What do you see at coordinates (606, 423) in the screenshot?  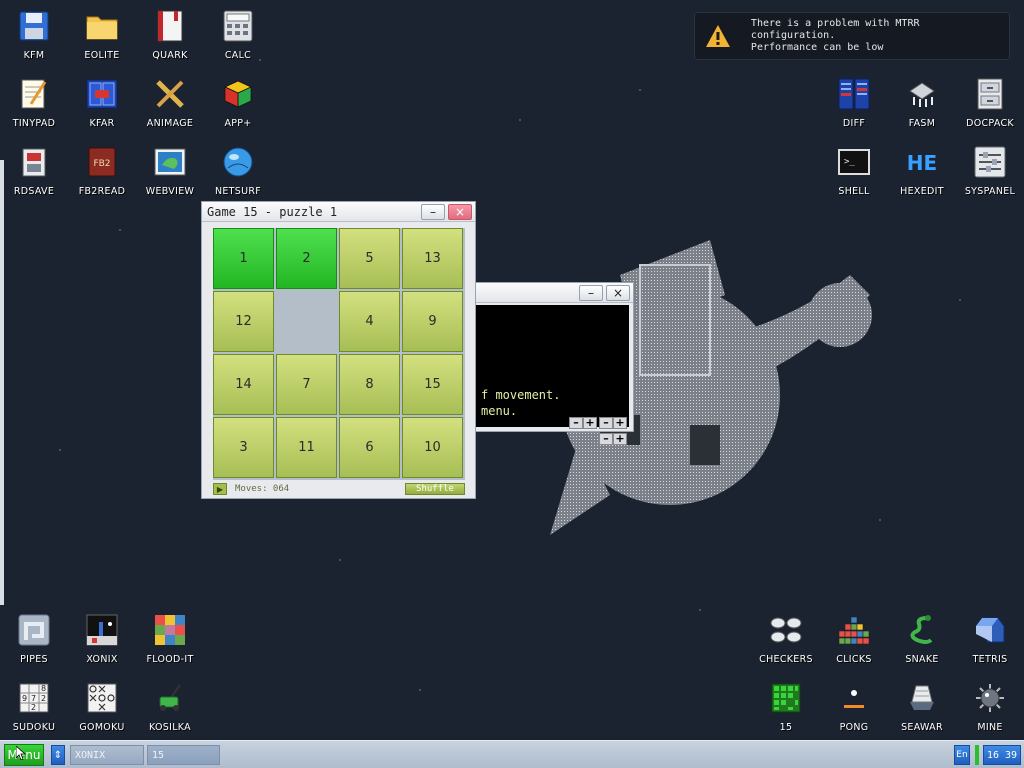 I see `terminal-minus-button-2: –` at bounding box center [606, 423].